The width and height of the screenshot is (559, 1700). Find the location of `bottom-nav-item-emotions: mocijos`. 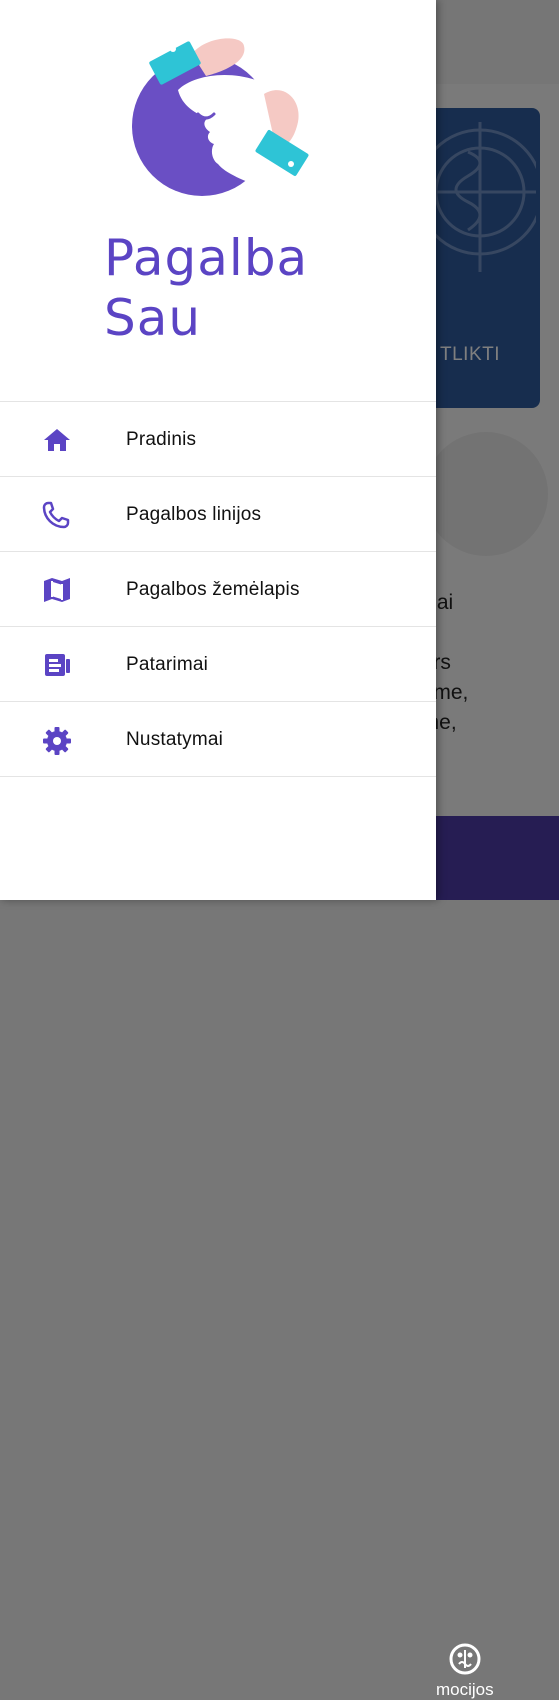

bottom-nav-item-emotions: mocijos is located at coordinates (470, 1671).